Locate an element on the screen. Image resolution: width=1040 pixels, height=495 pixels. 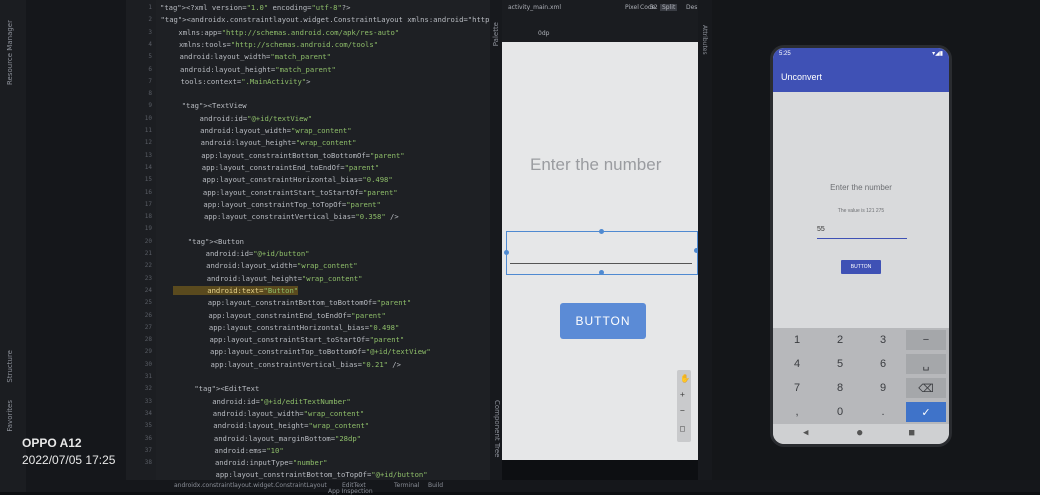
structure-tab: Structure is located at coordinates (10, 366).